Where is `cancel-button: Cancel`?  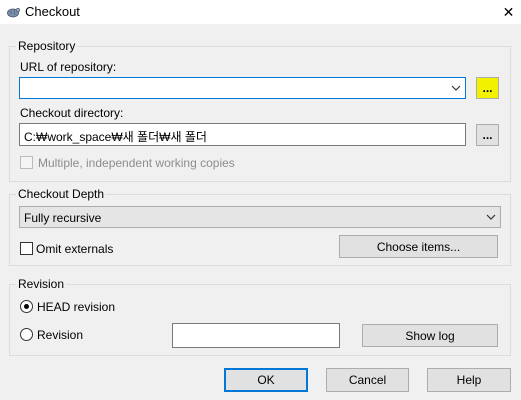 cancel-button: Cancel is located at coordinates (367, 380).